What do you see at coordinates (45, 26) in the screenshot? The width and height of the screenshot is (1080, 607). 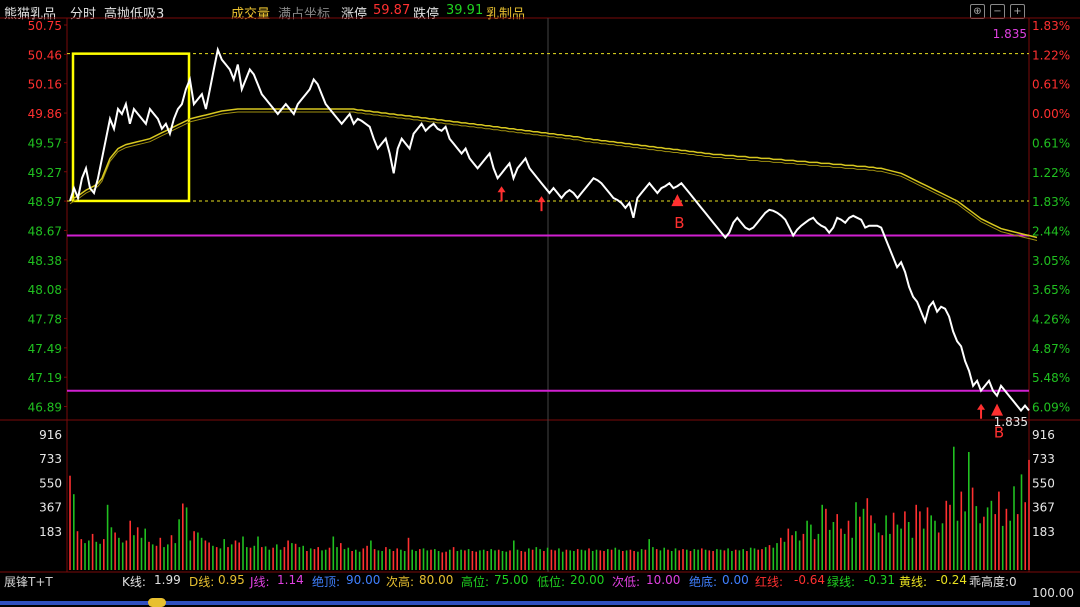 I see `price-tick-label: 50.75` at bounding box center [45, 26].